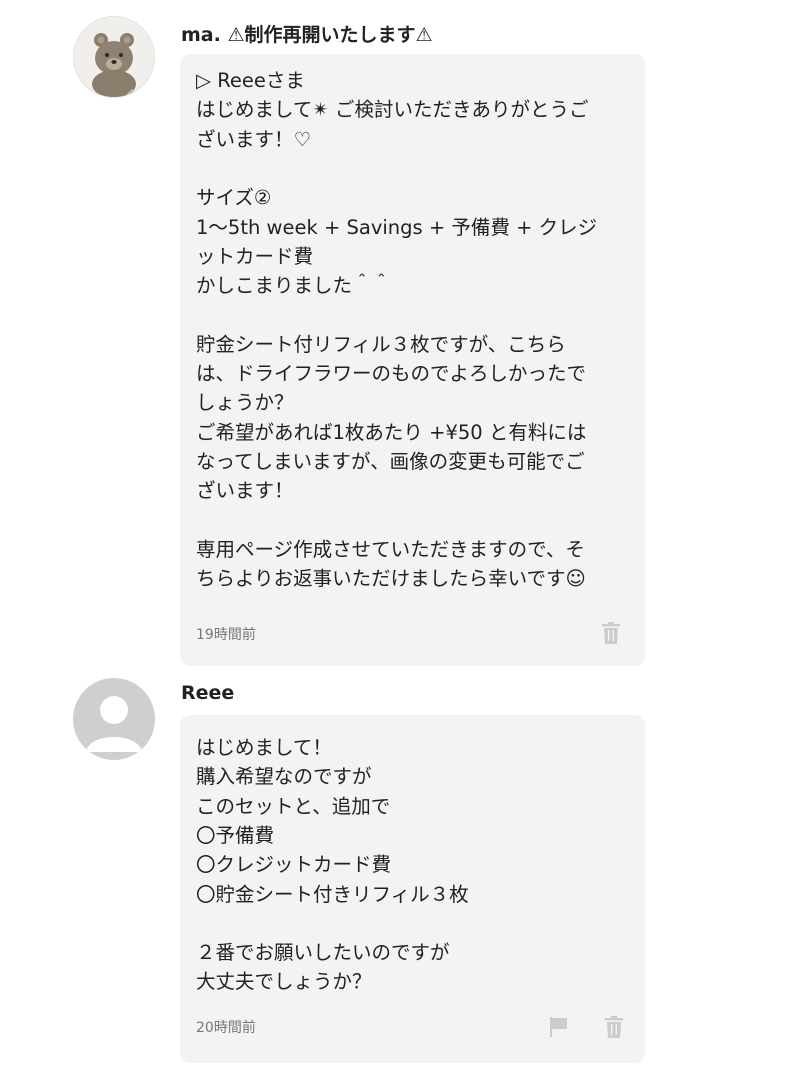  Describe the element at coordinates (397, 227) in the screenshot. I see `message-line: 1〜5th week + Savings + 予備費 + クレジ` at that location.